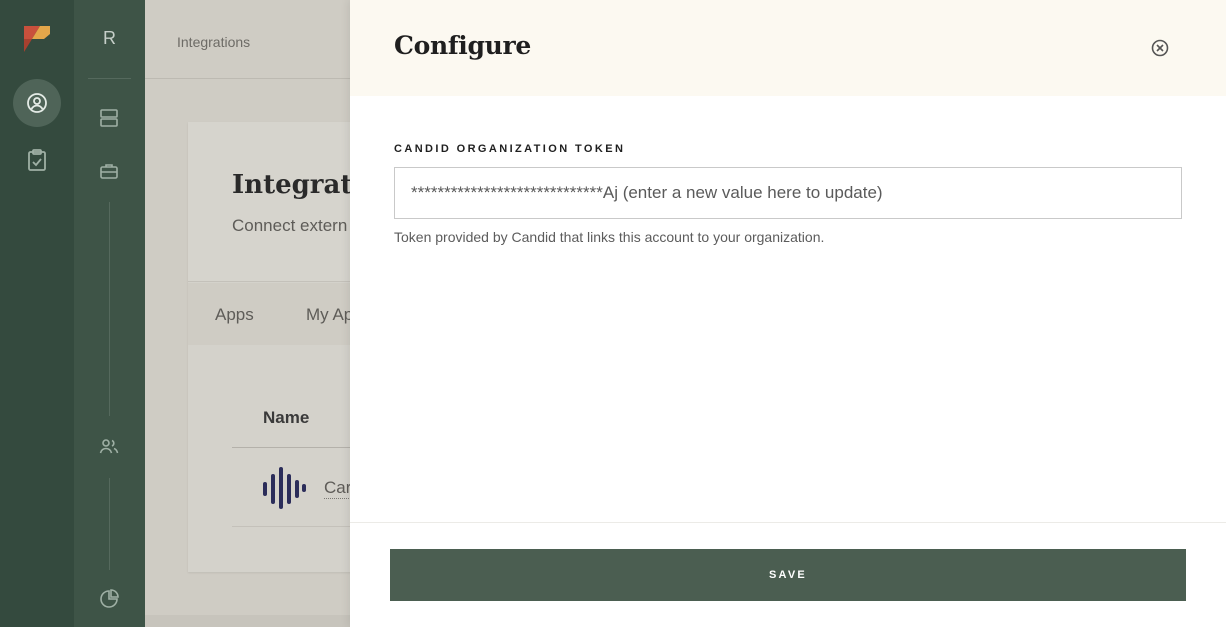 The width and height of the screenshot is (1226, 627). What do you see at coordinates (234, 315) in the screenshot?
I see `tab-apps: Apps` at bounding box center [234, 315].